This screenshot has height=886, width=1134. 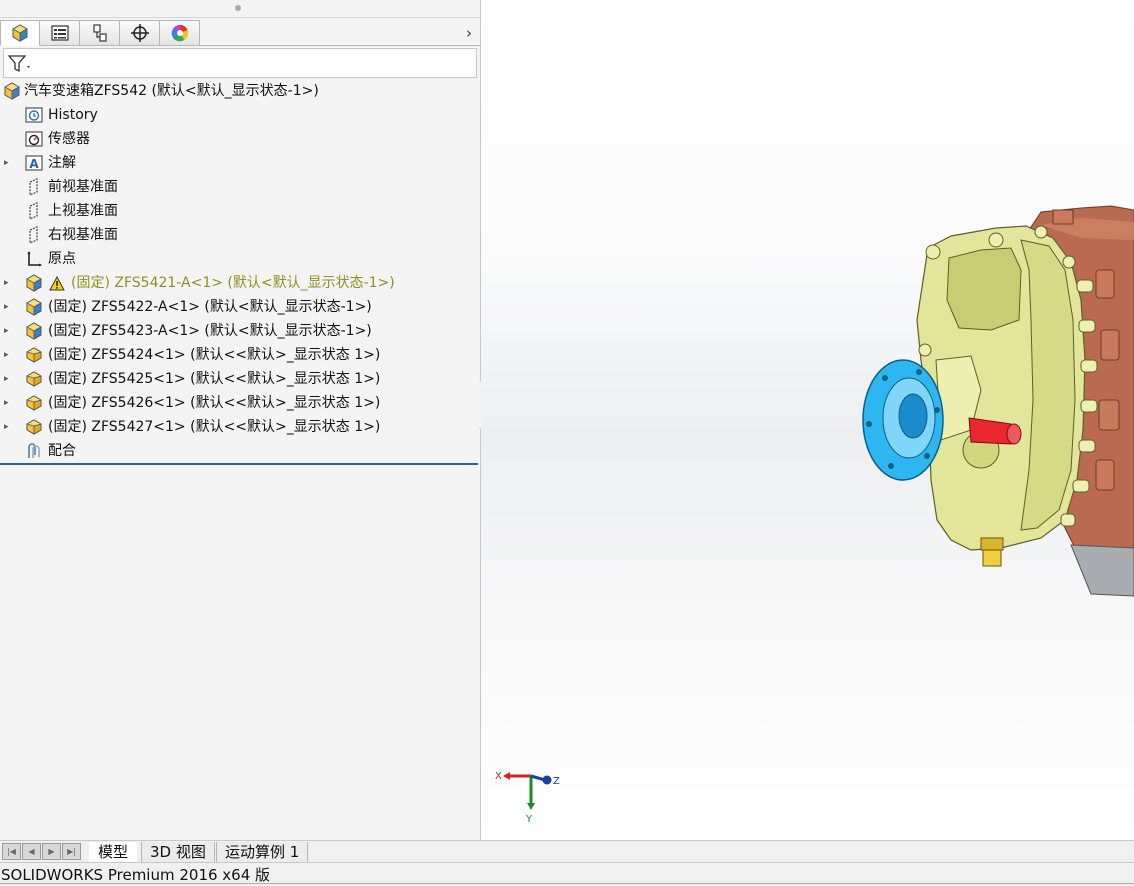 I want to click on tab-3d-view: 3D 视图, so click(x=178, y=852).